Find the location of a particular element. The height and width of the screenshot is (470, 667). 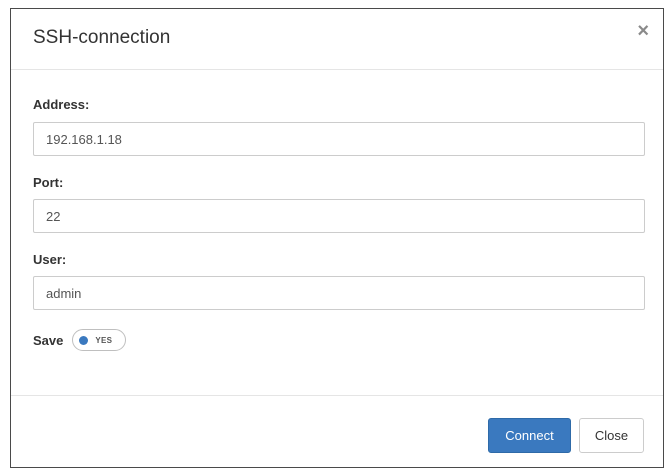

dialog-title: SSH-connection is located at coordinates (102, 37).